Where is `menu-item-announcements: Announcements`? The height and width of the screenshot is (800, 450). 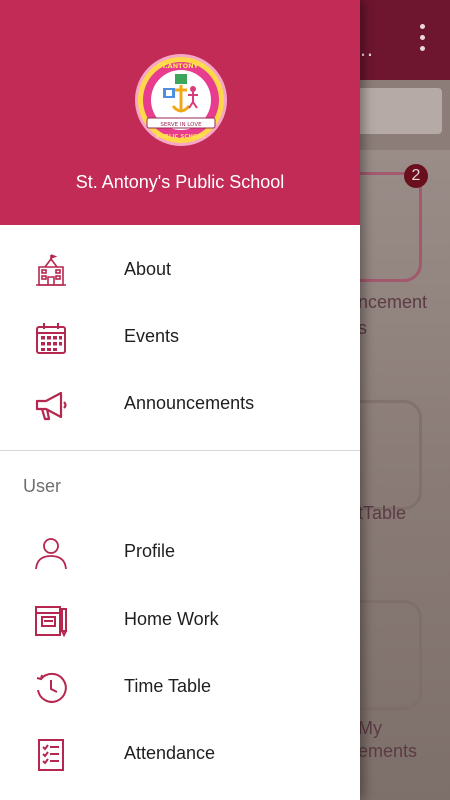
menu-item-announcements: Announcements is located at coordinates (180, 404).